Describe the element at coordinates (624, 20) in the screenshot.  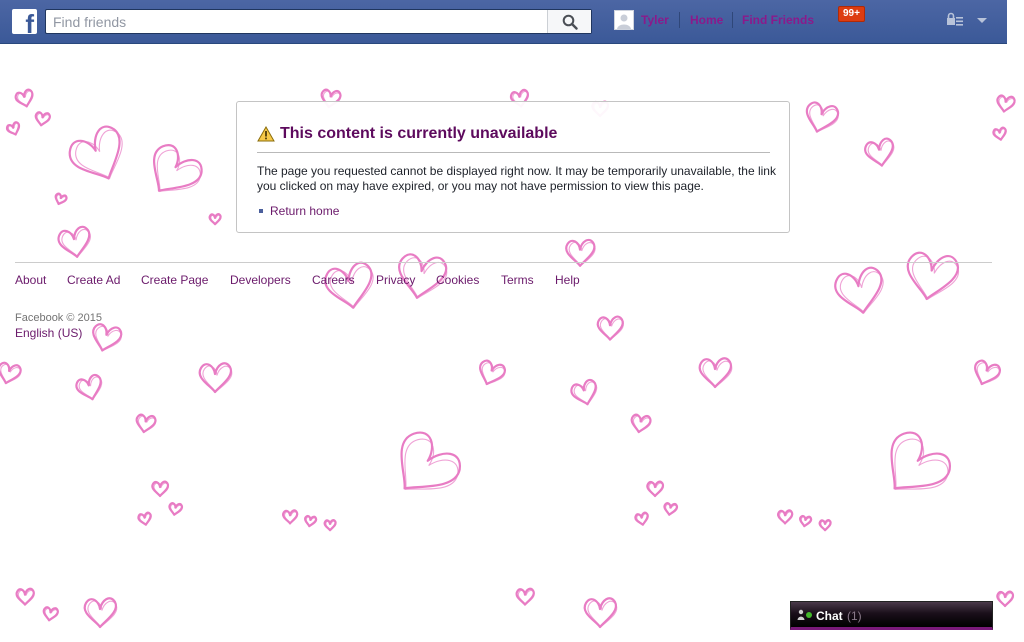
I see `avatar` at that location.